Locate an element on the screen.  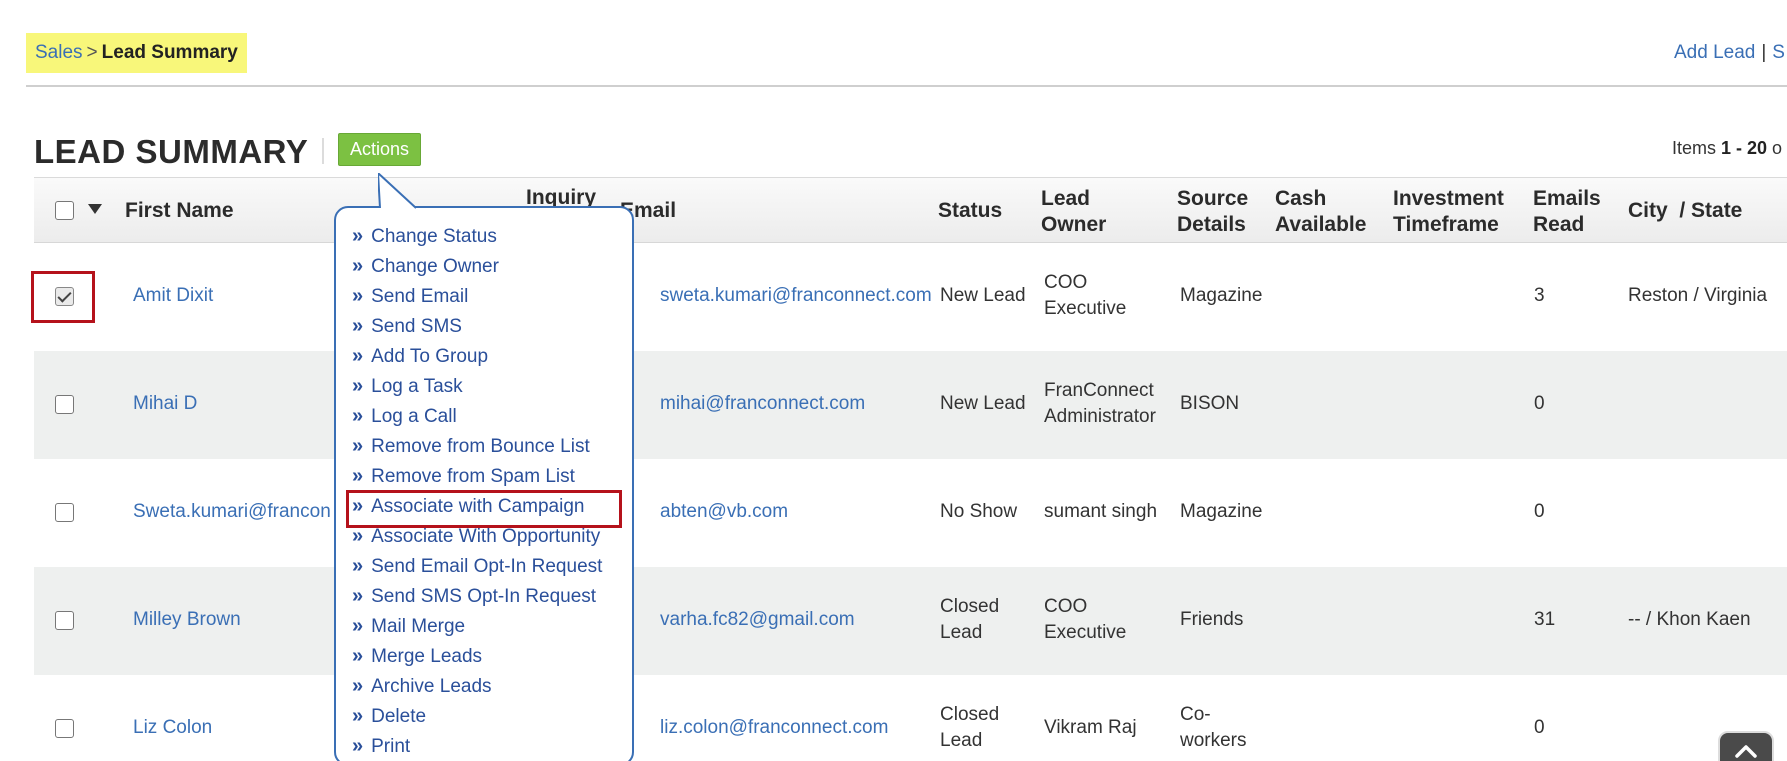
lead-email-link: sweta.kumari@franconnect.com is located at coordinates (796, 296).